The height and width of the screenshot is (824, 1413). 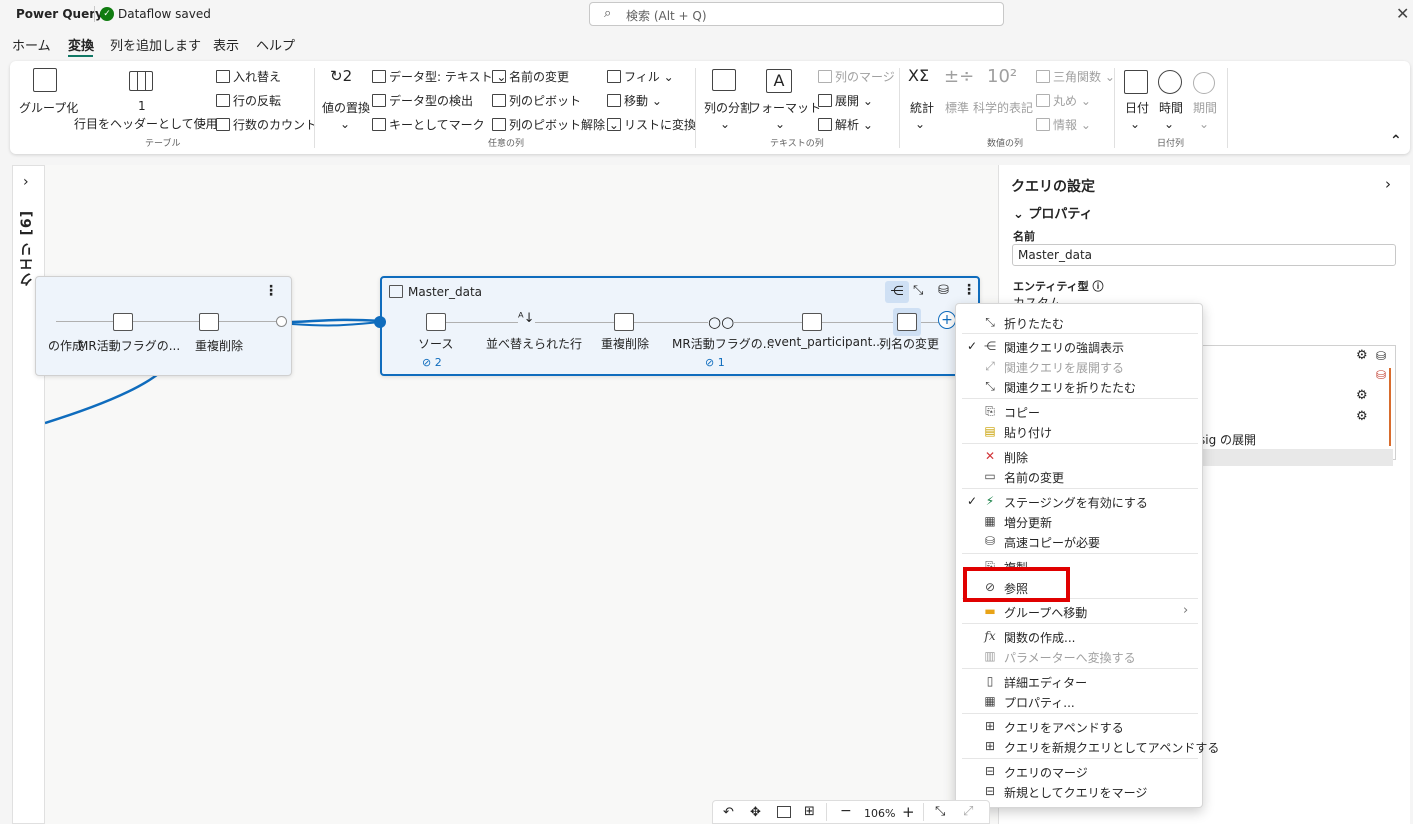 I want to click on menu-item-delete: 削除, so click(x=1016, y=457).